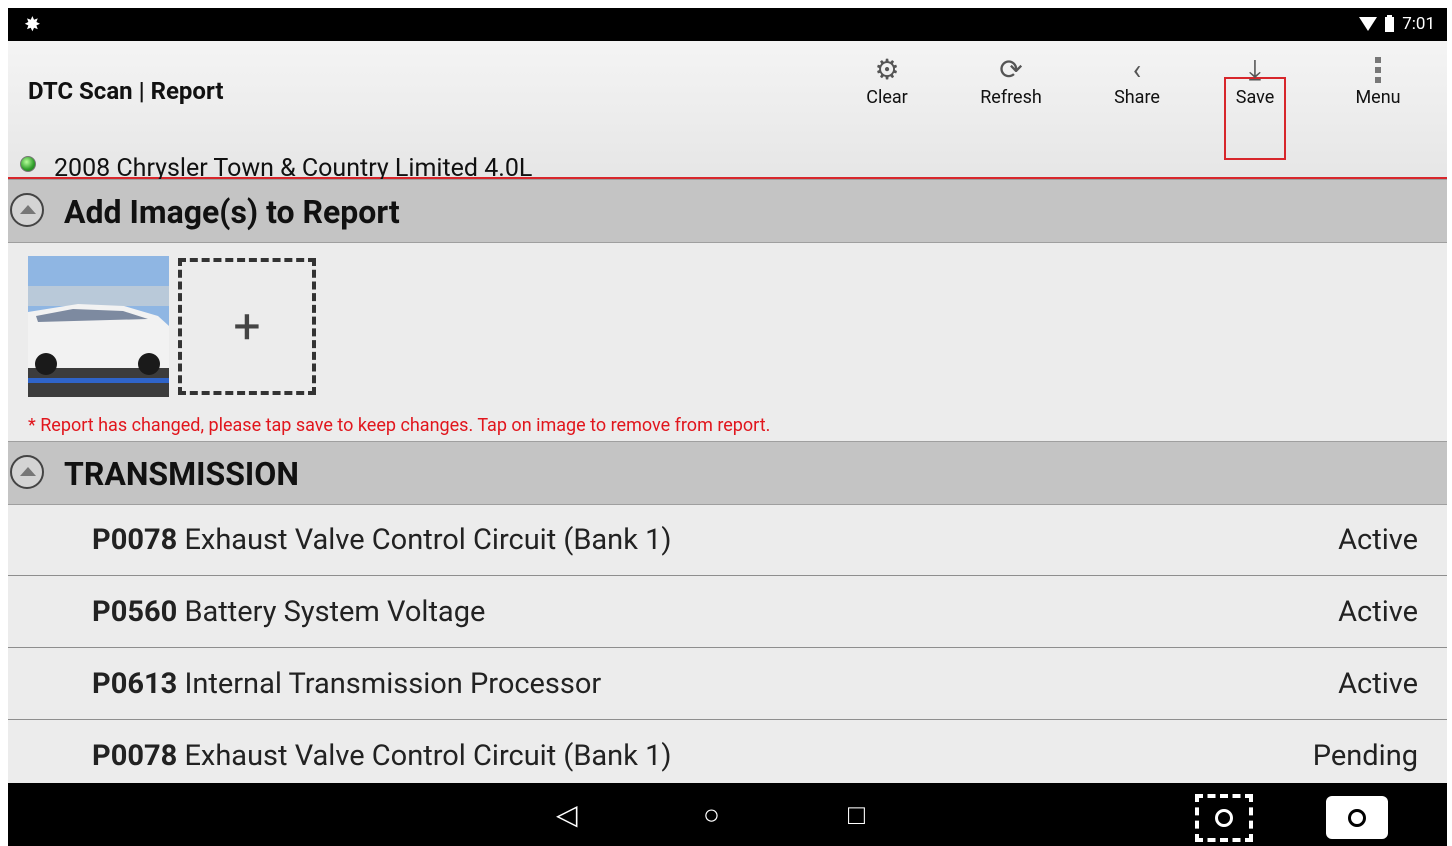  Describe the element at coordinates (32, 24) in the screenshot. I see `settings-gear-icon: ✸` at that location.